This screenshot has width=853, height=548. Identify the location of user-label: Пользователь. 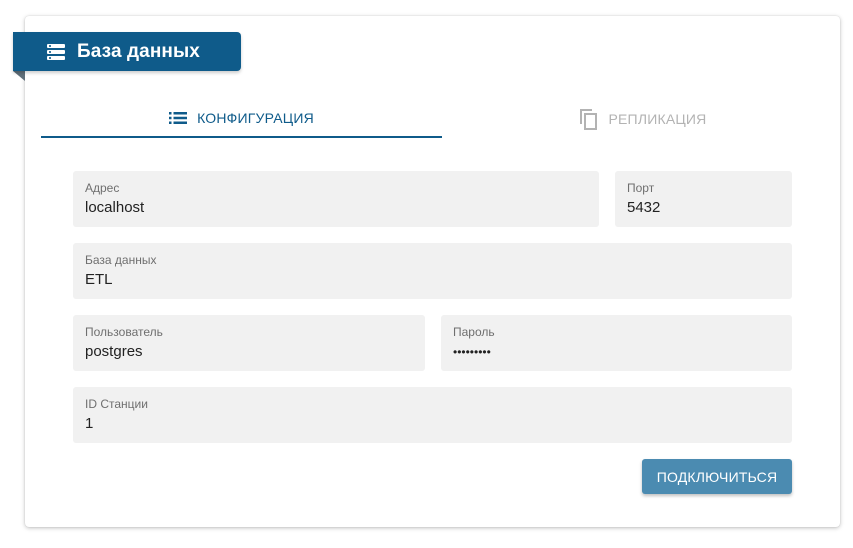
(124, 332).